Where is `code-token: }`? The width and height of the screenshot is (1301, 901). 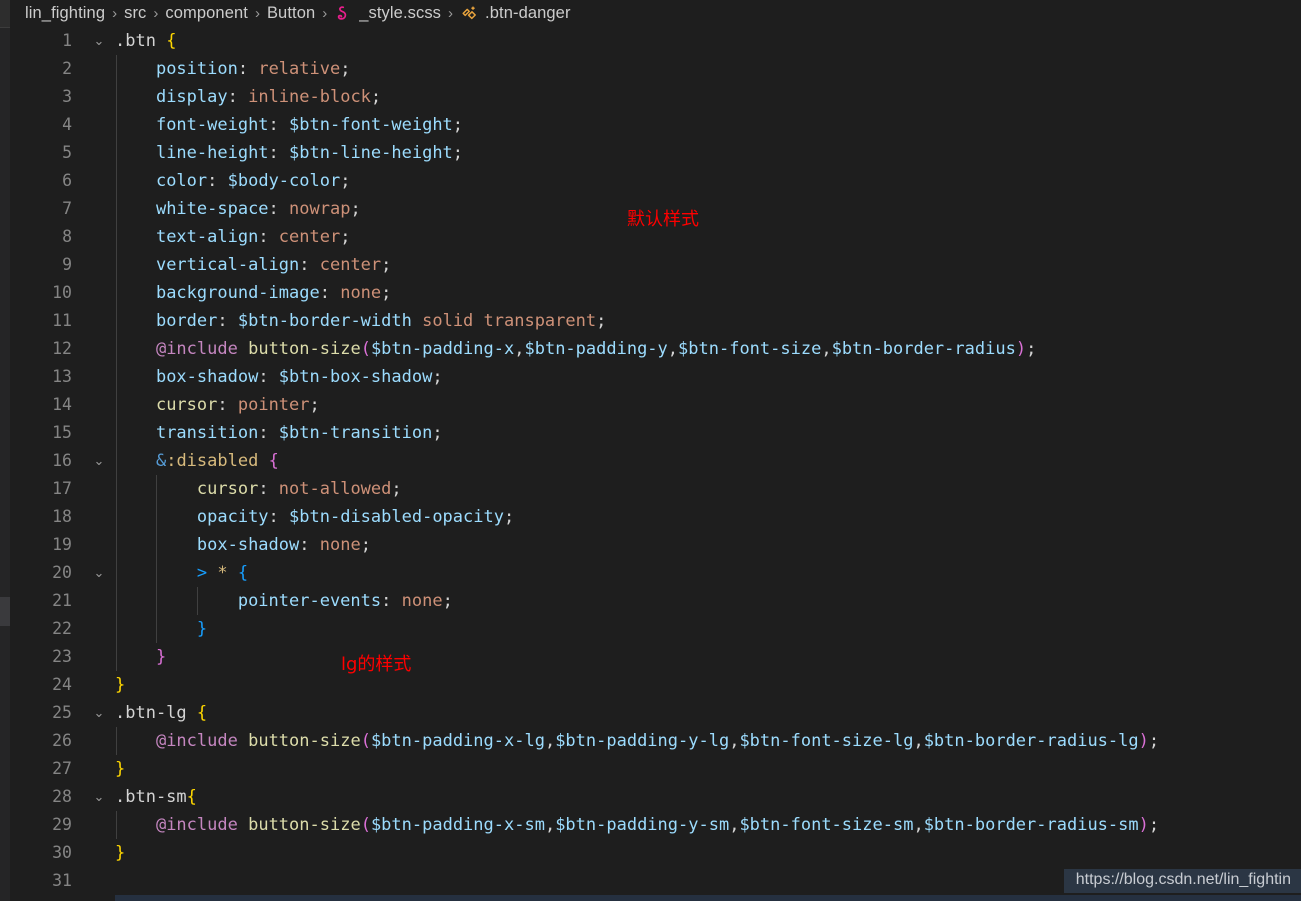
code-token: } is located at coordinates (120, 685).